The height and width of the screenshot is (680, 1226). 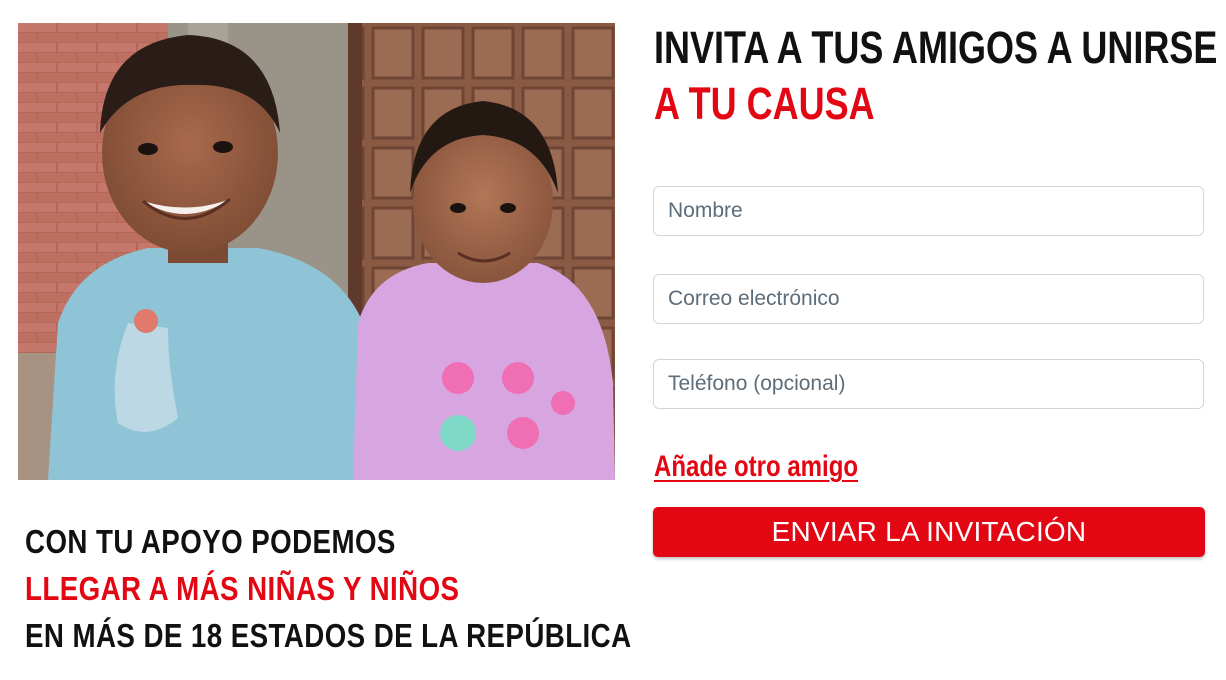 What do you see at coordinates (764, 103) in the screenshot?
I see `heading-line-2: A TU CAUSA` at bounding box center [764, 103].